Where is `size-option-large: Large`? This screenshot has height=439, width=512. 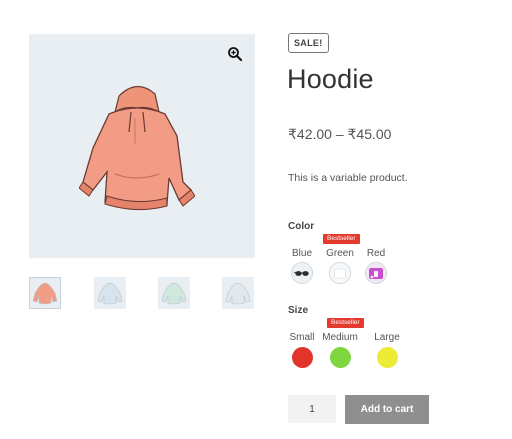 size-option-large: Large is located at coordinates (387, 350).